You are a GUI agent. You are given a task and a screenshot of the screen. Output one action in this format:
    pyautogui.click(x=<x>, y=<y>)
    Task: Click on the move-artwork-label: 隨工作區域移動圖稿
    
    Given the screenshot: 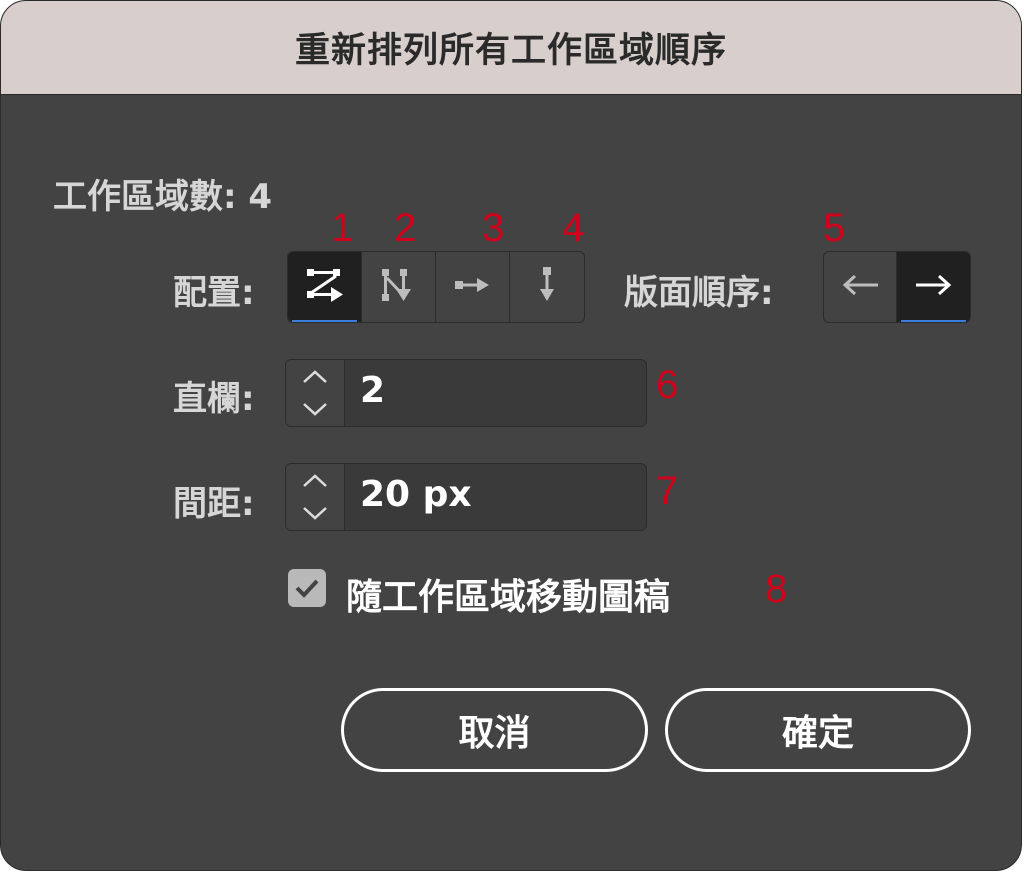 What is the action you would take?
    pyautogui.click(x=508, y=594)
    